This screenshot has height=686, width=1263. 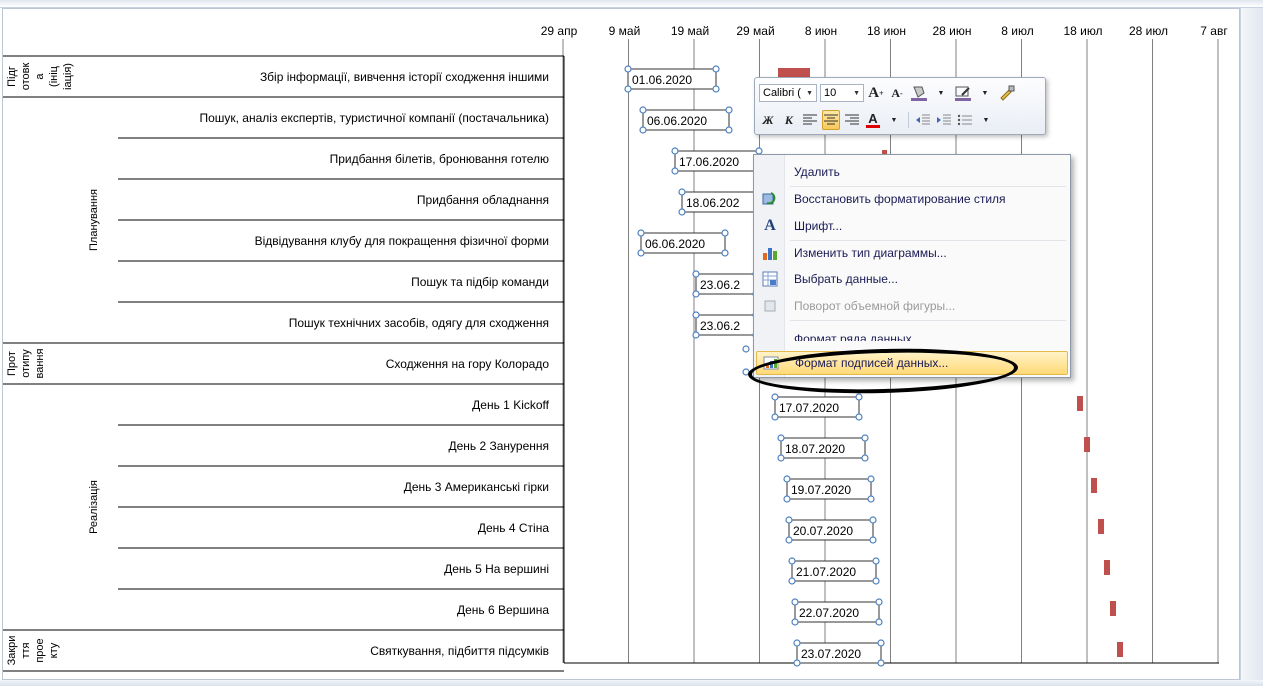 I want to click on outline-color-icon, so click(x=963, y=93).